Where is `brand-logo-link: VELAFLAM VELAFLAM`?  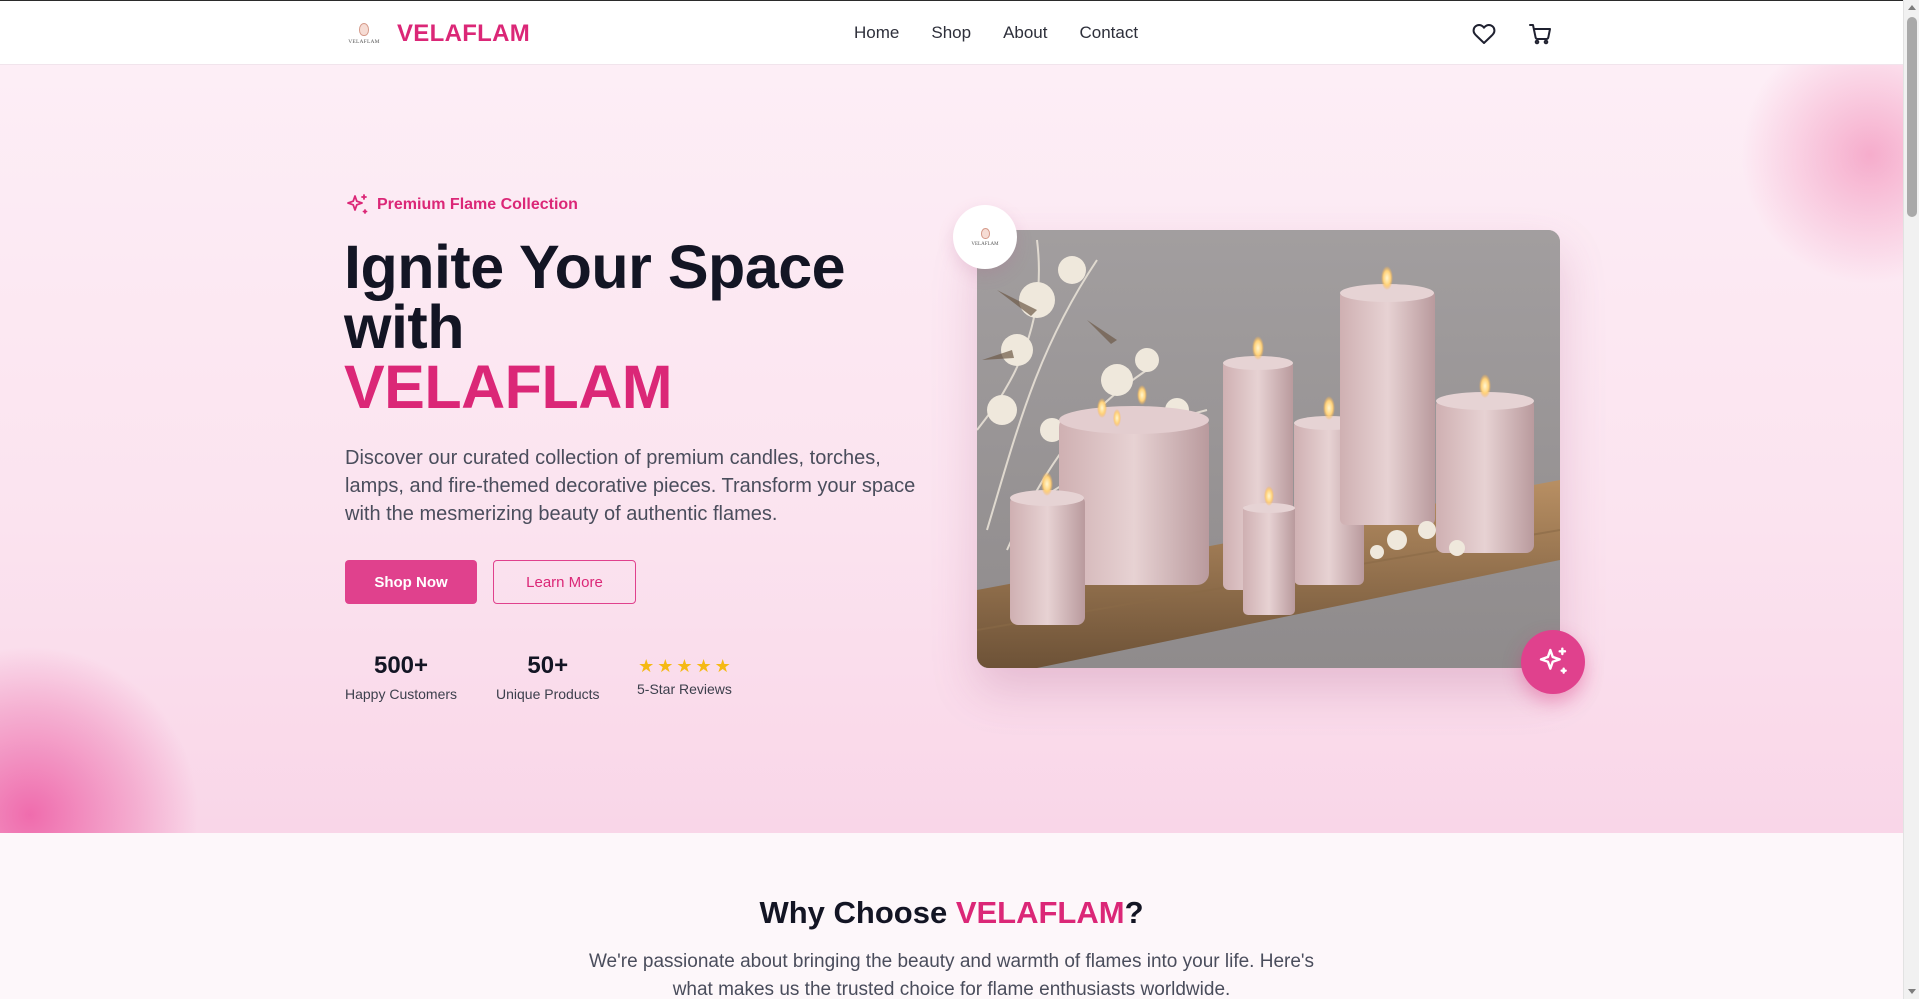 brand-logo-link: VELAFLAM VELAFLAM is located at coordinates (437, 34).